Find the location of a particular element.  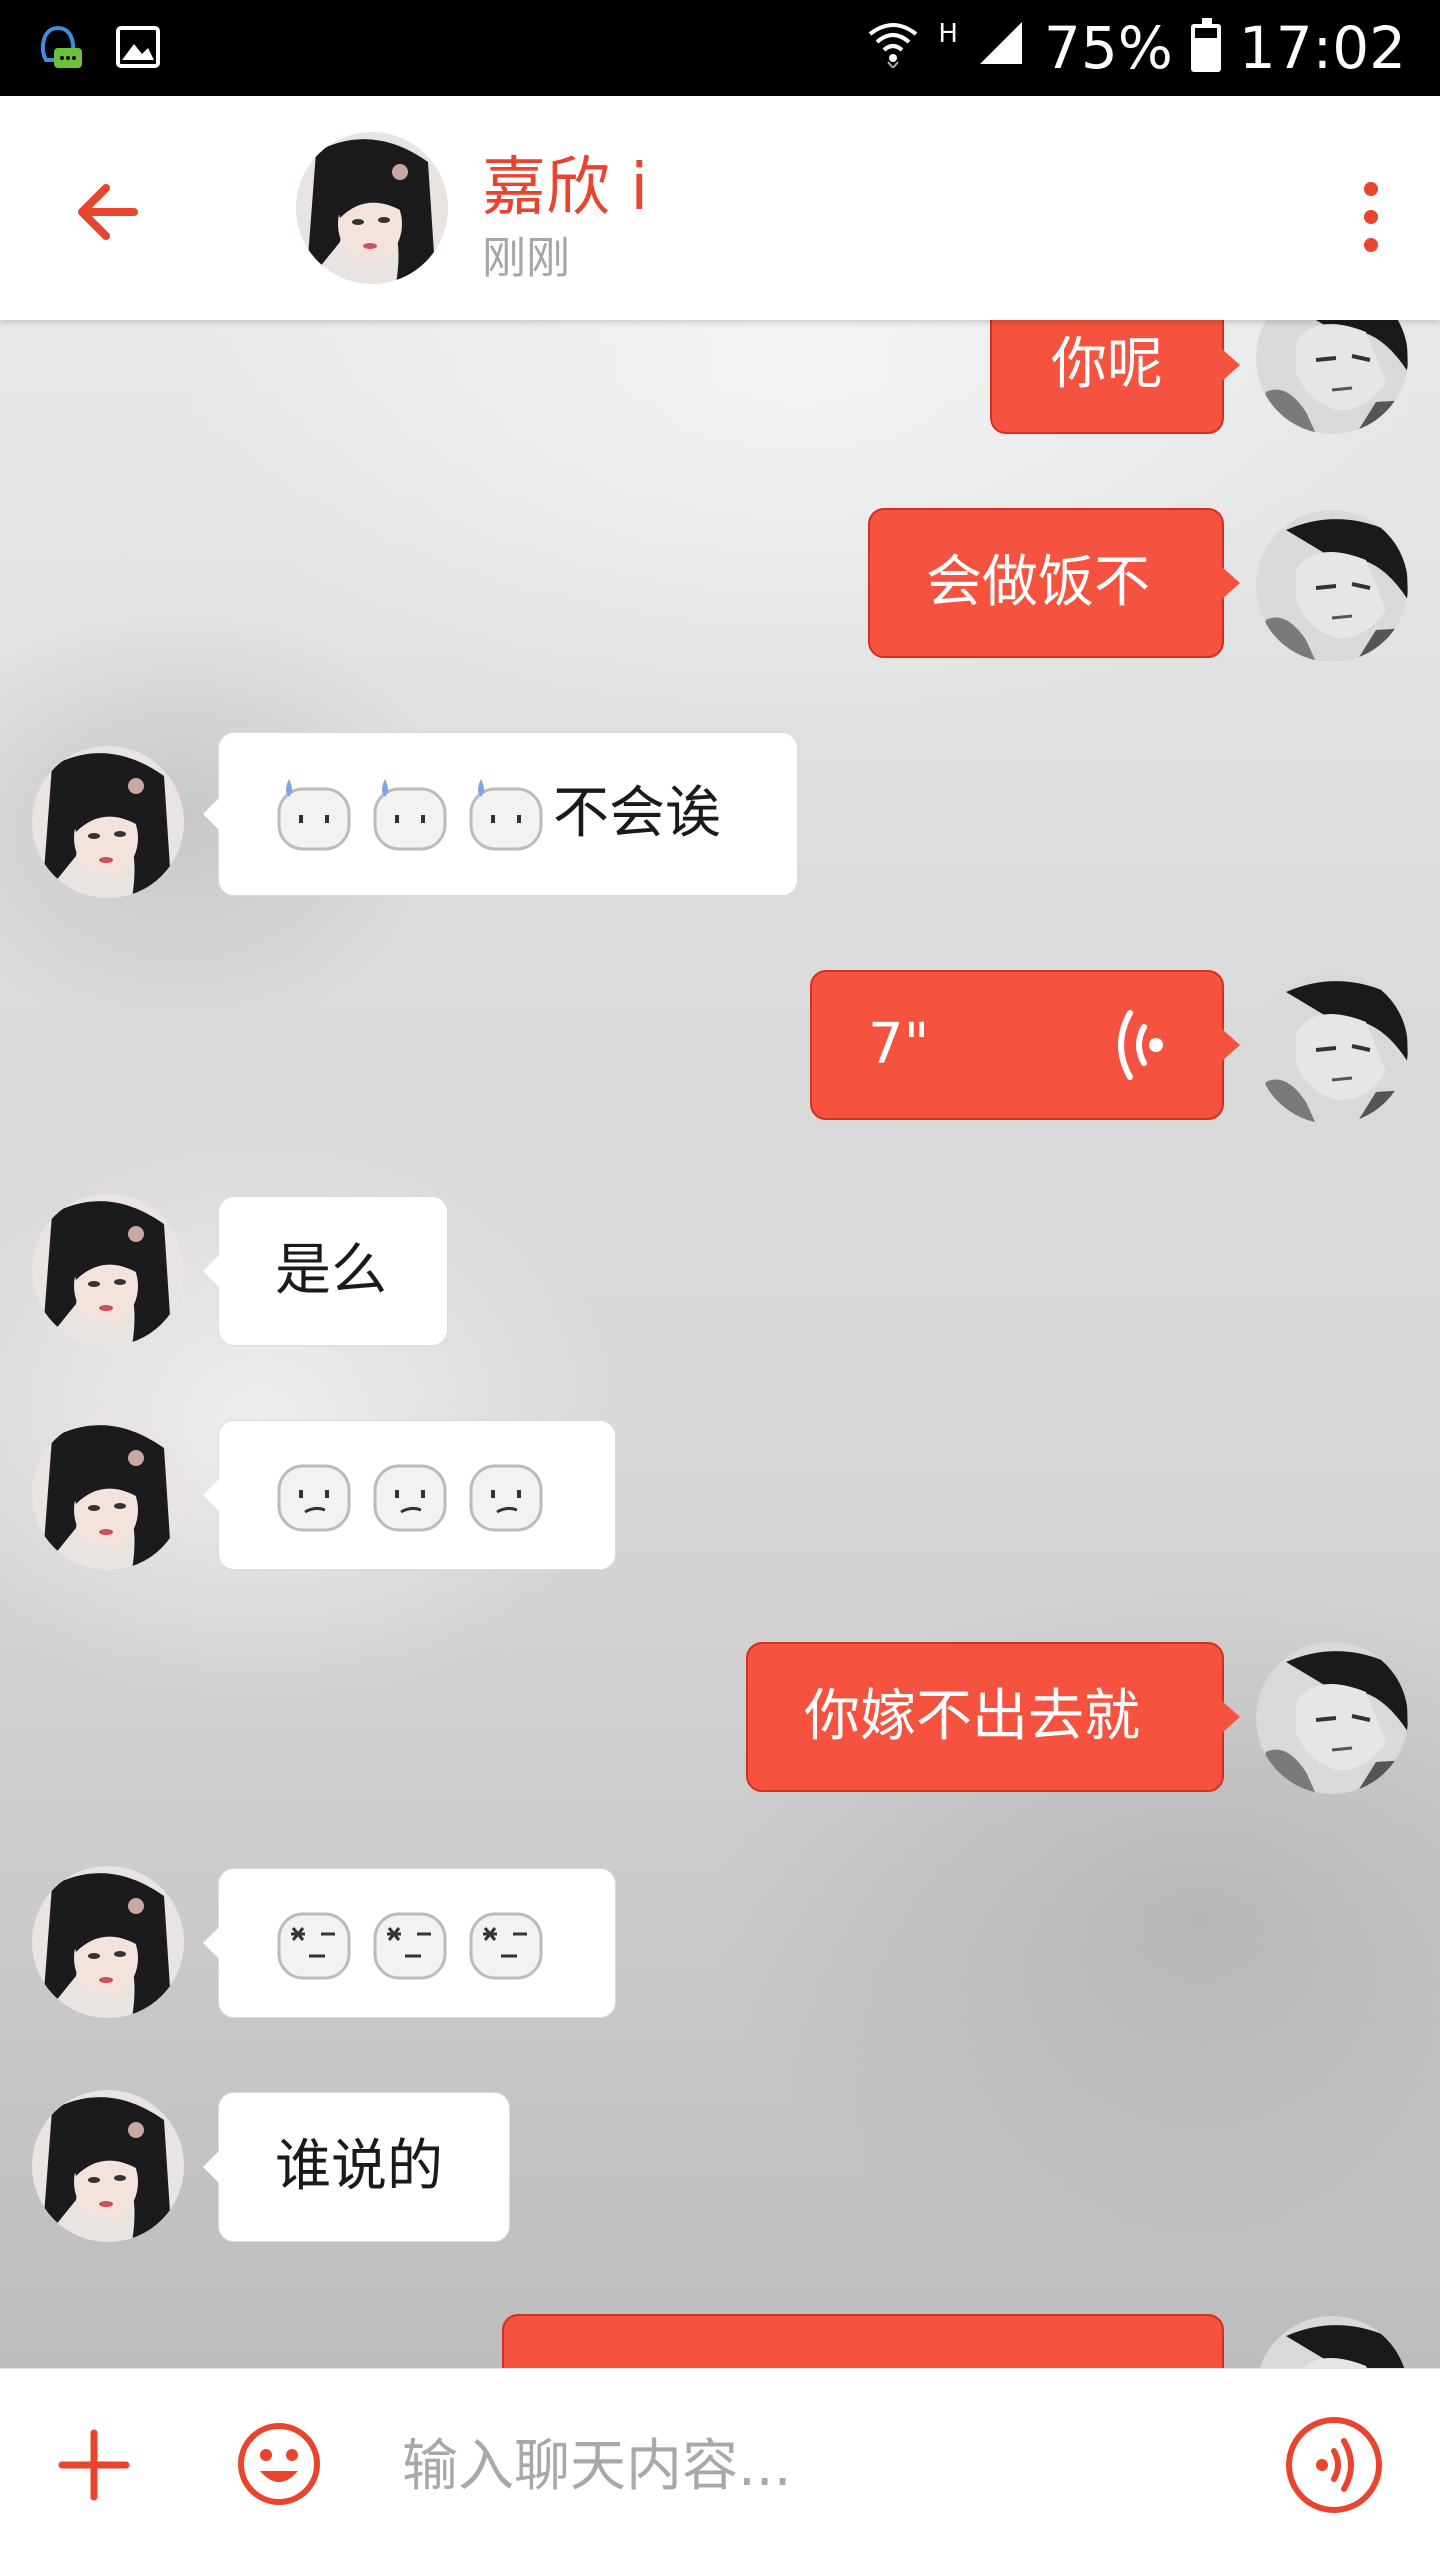

message-text: 不会诶 is located at coordinates (637, 813).